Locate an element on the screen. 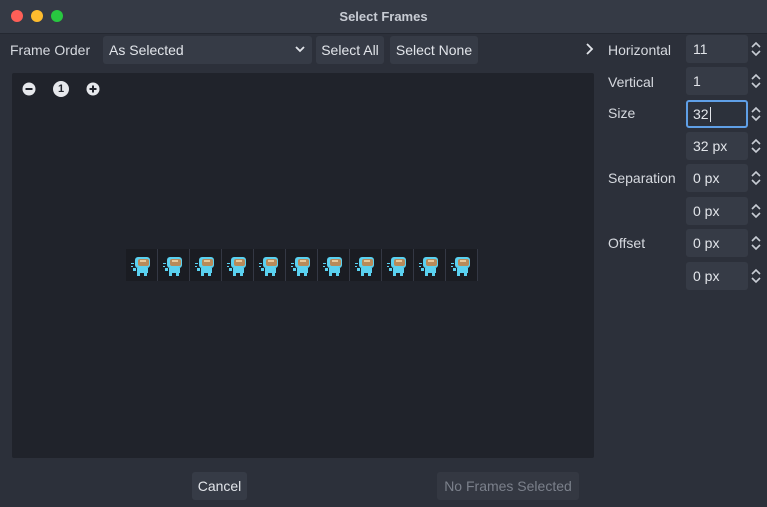 This screenshot has width=767, height=507. horizontal-value: 11 is located at coordinates (700, 49).